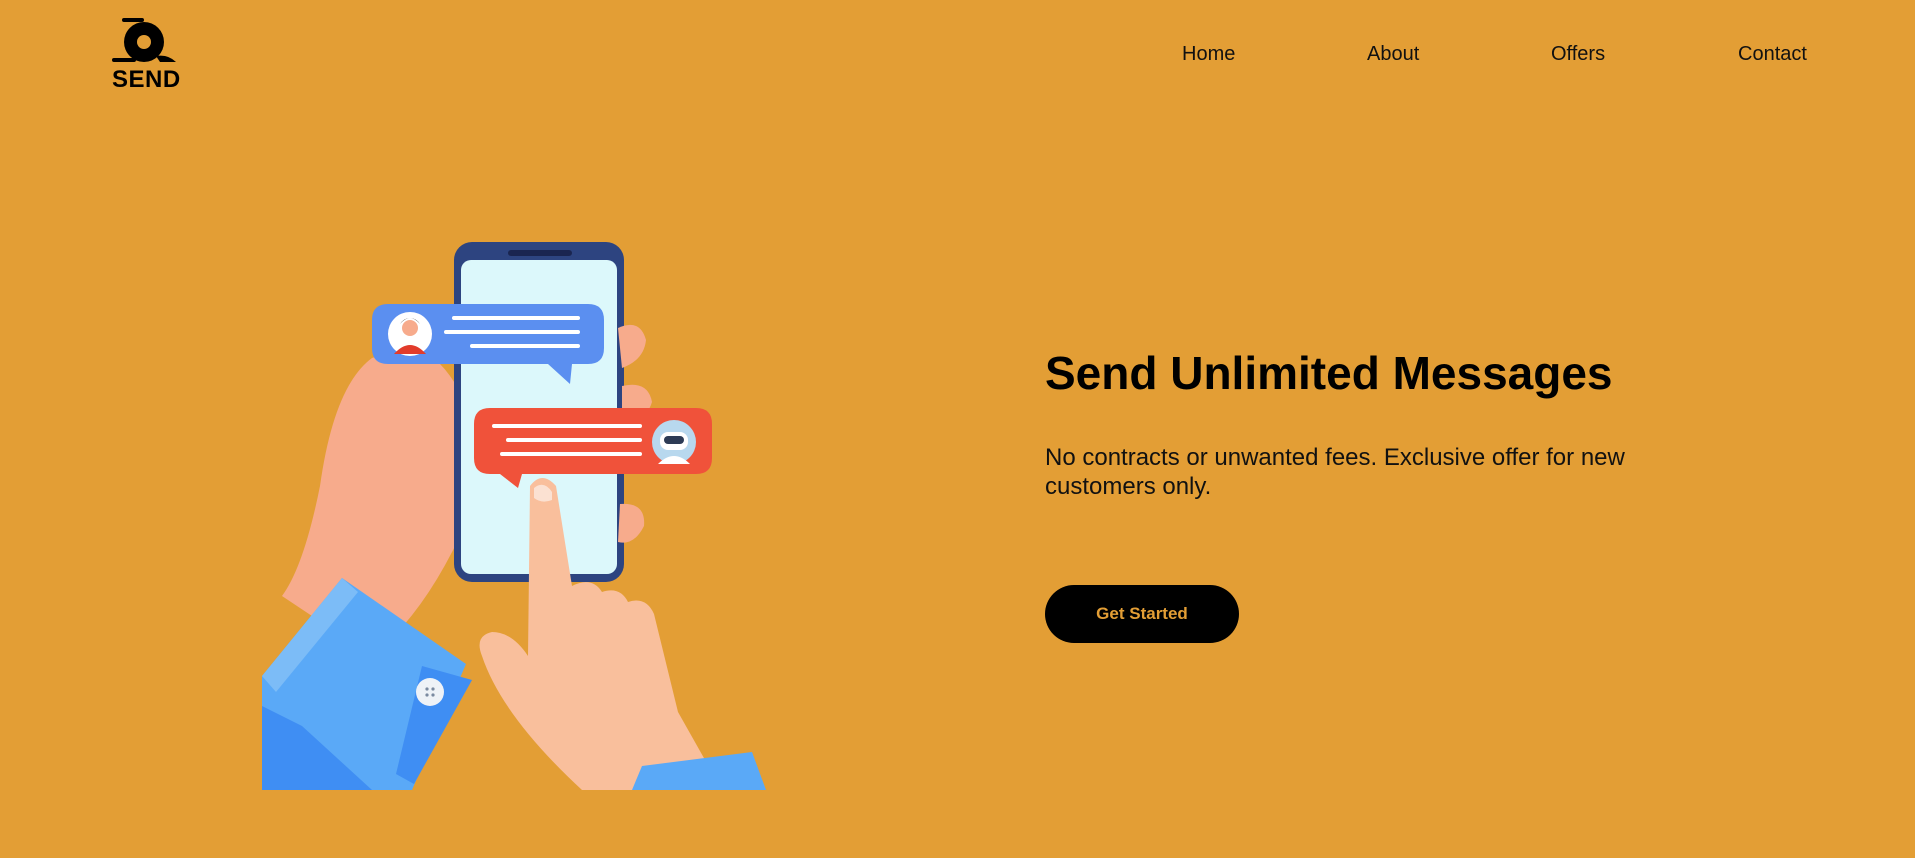  What do you see at coordinates (1329, 373) in the screenshot?
I see `hero-headline: Send Unlimited Messages` at bounding box center [1329, 373].